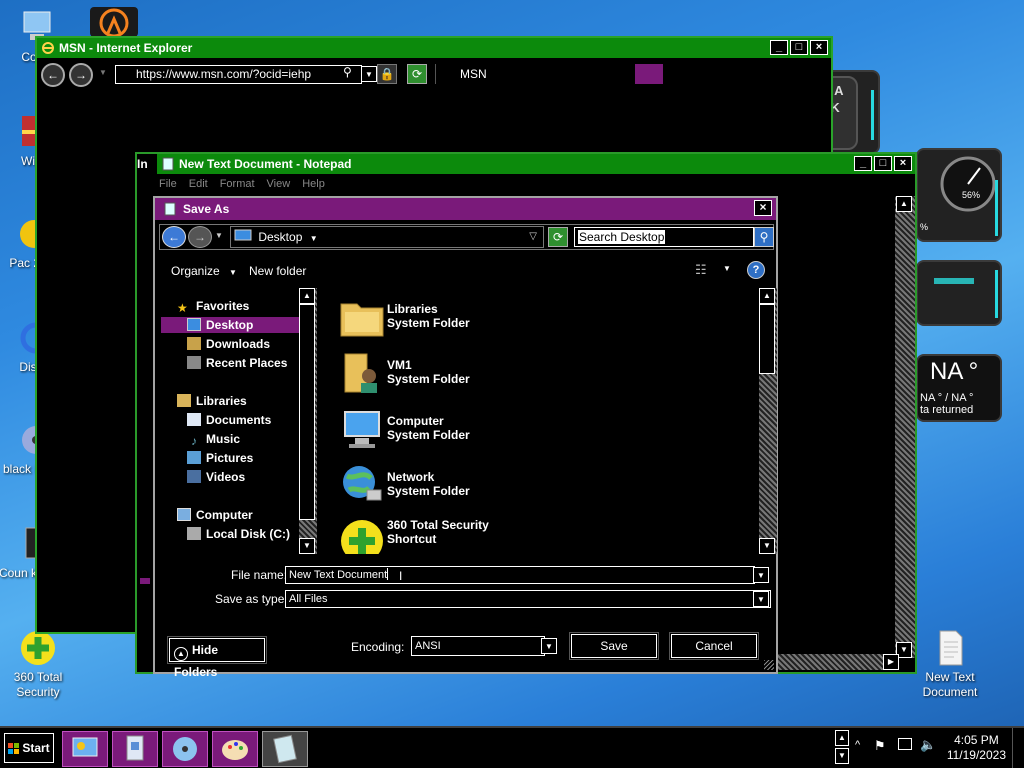 The height and width of the screenshot is (768, 1024). What do you see at coordinates (828, 662) in the screenshot?
I see `notepad-hscroll: ▶` at bounding box center [828, 662].